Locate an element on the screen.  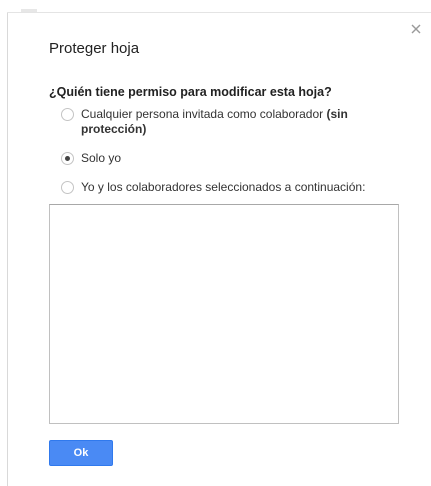
option-only-me-label: Solo yo is located at coordinates (101, 158).